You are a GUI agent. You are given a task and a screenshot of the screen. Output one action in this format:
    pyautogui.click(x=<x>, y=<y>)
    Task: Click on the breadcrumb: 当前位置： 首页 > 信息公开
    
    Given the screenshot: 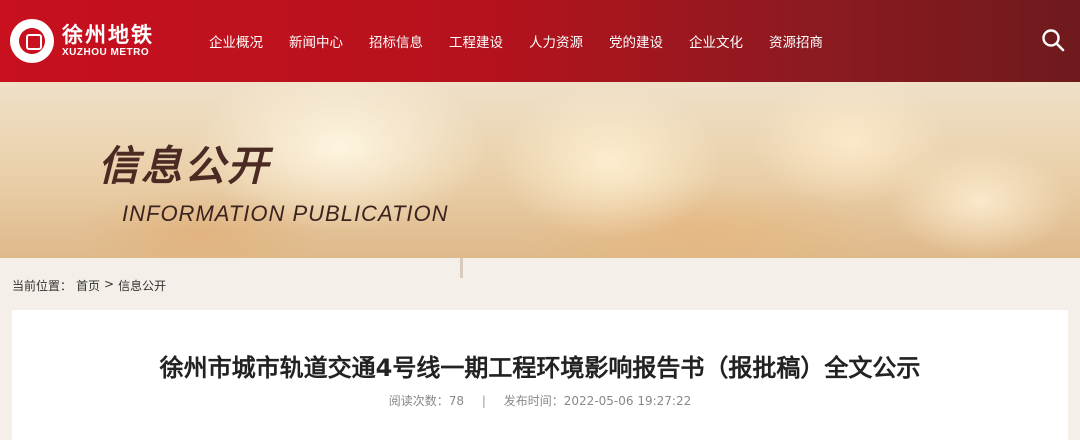 What is the action you would take?
    pyautogui.click(x=89, y=285)
    